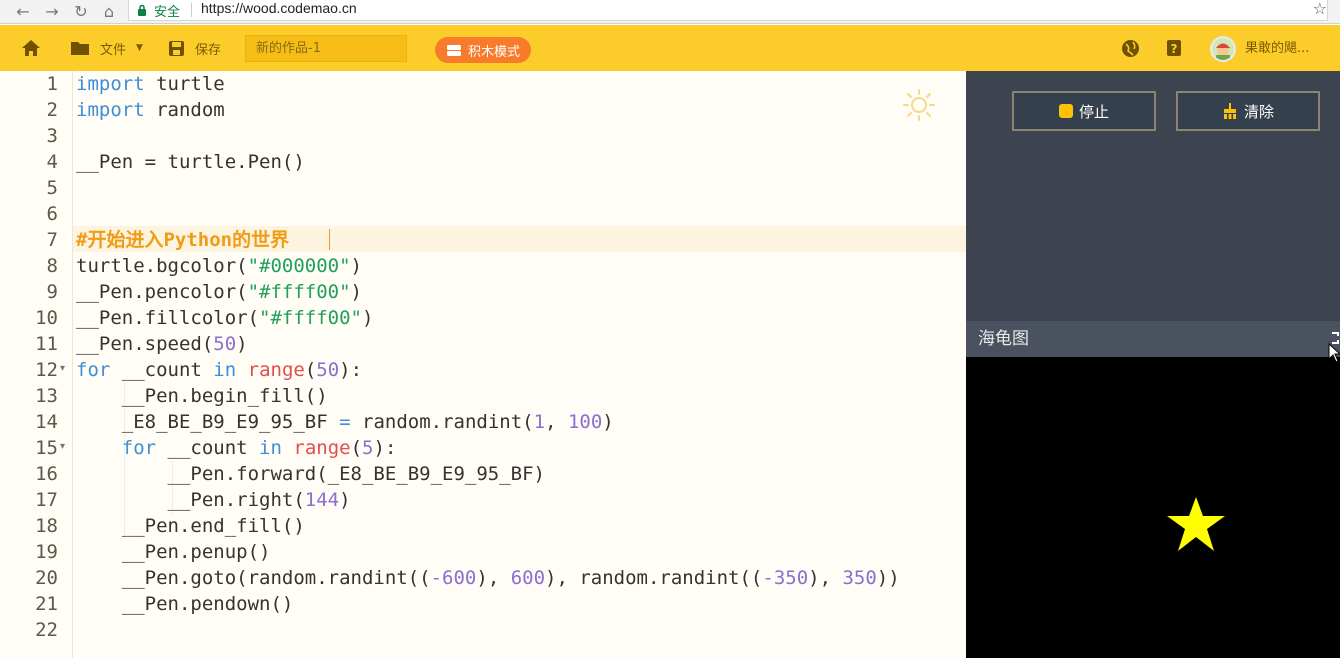  I want to click on code-token: -600, so click(453, 578).